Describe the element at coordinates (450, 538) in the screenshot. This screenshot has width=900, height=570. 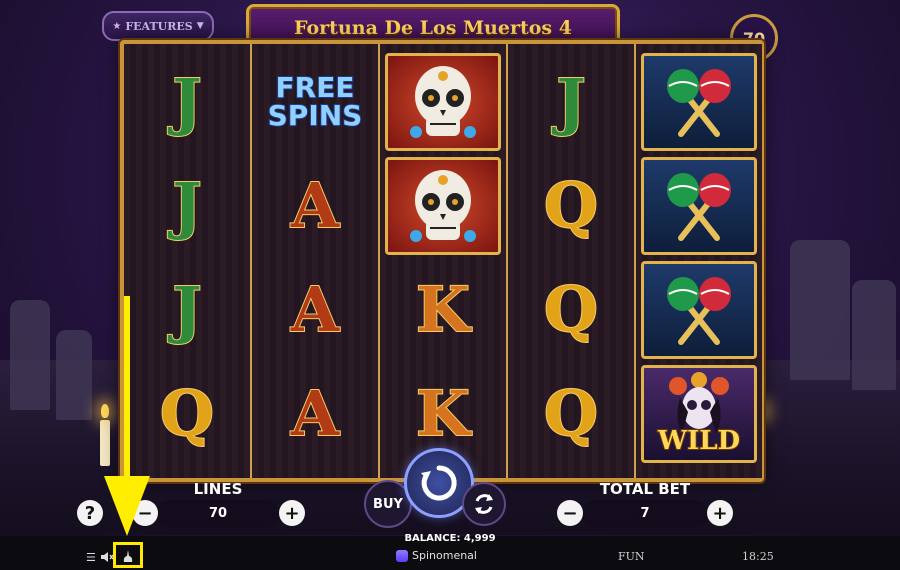
I see `balance-display: BALANCE: 4,999` at that location.